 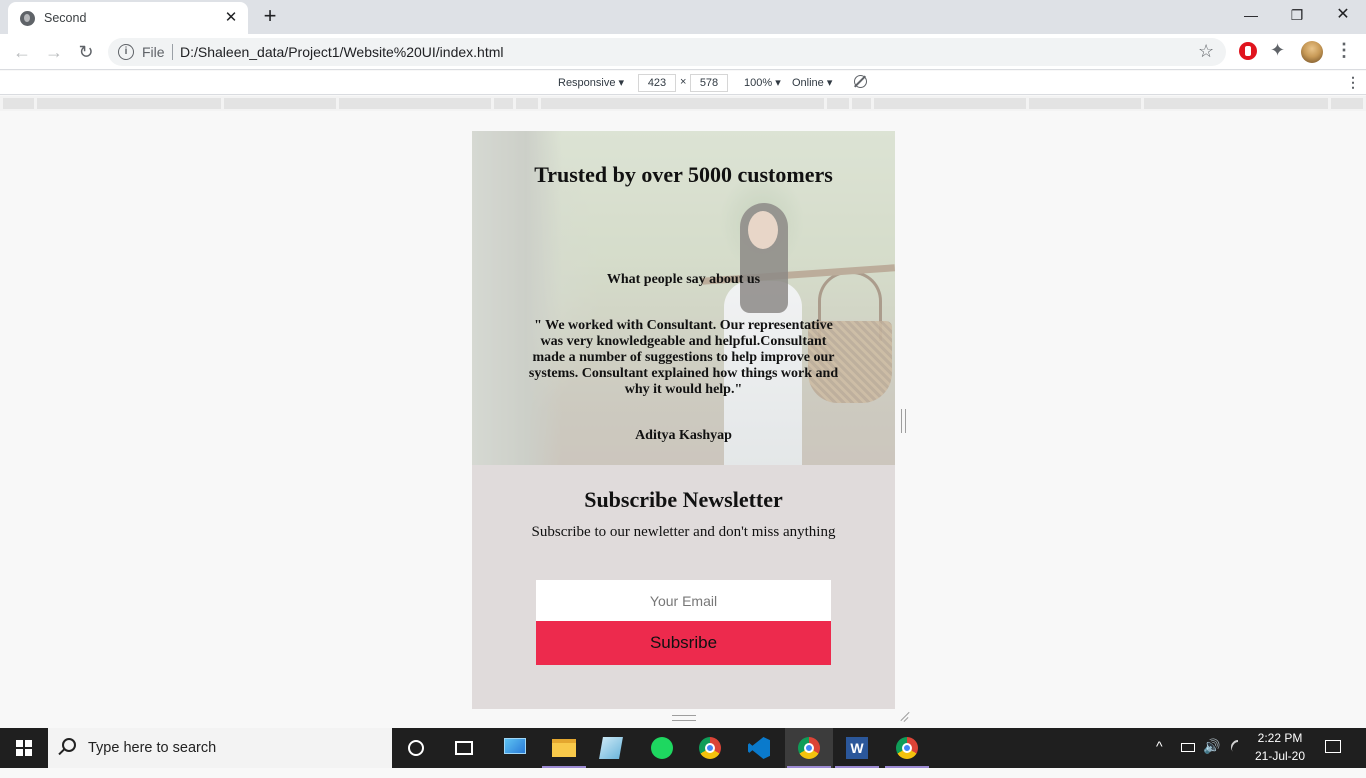 I want to click on puzzle-icon: ✦, so click(x=1277, y=50).